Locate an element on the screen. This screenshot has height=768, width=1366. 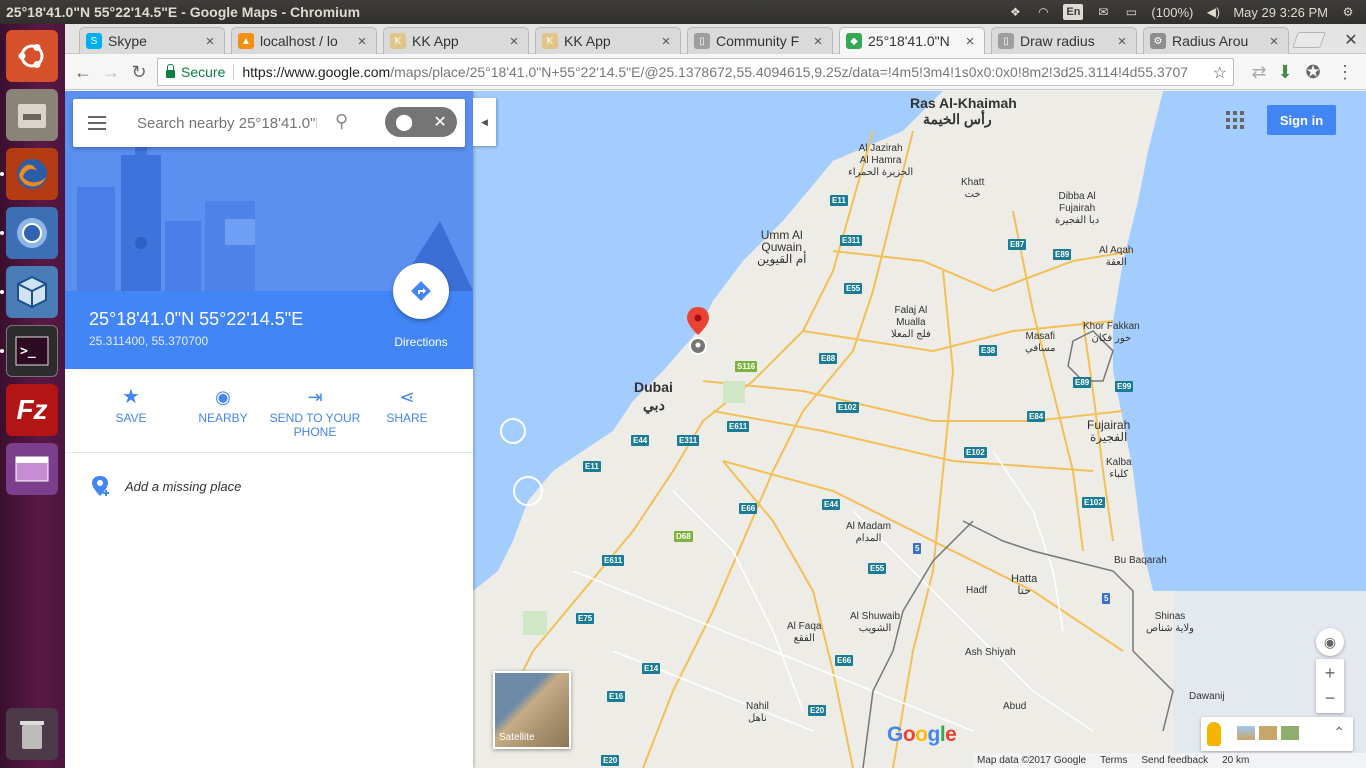
zoom-out-button: − is located at coordinates (1330, 698).